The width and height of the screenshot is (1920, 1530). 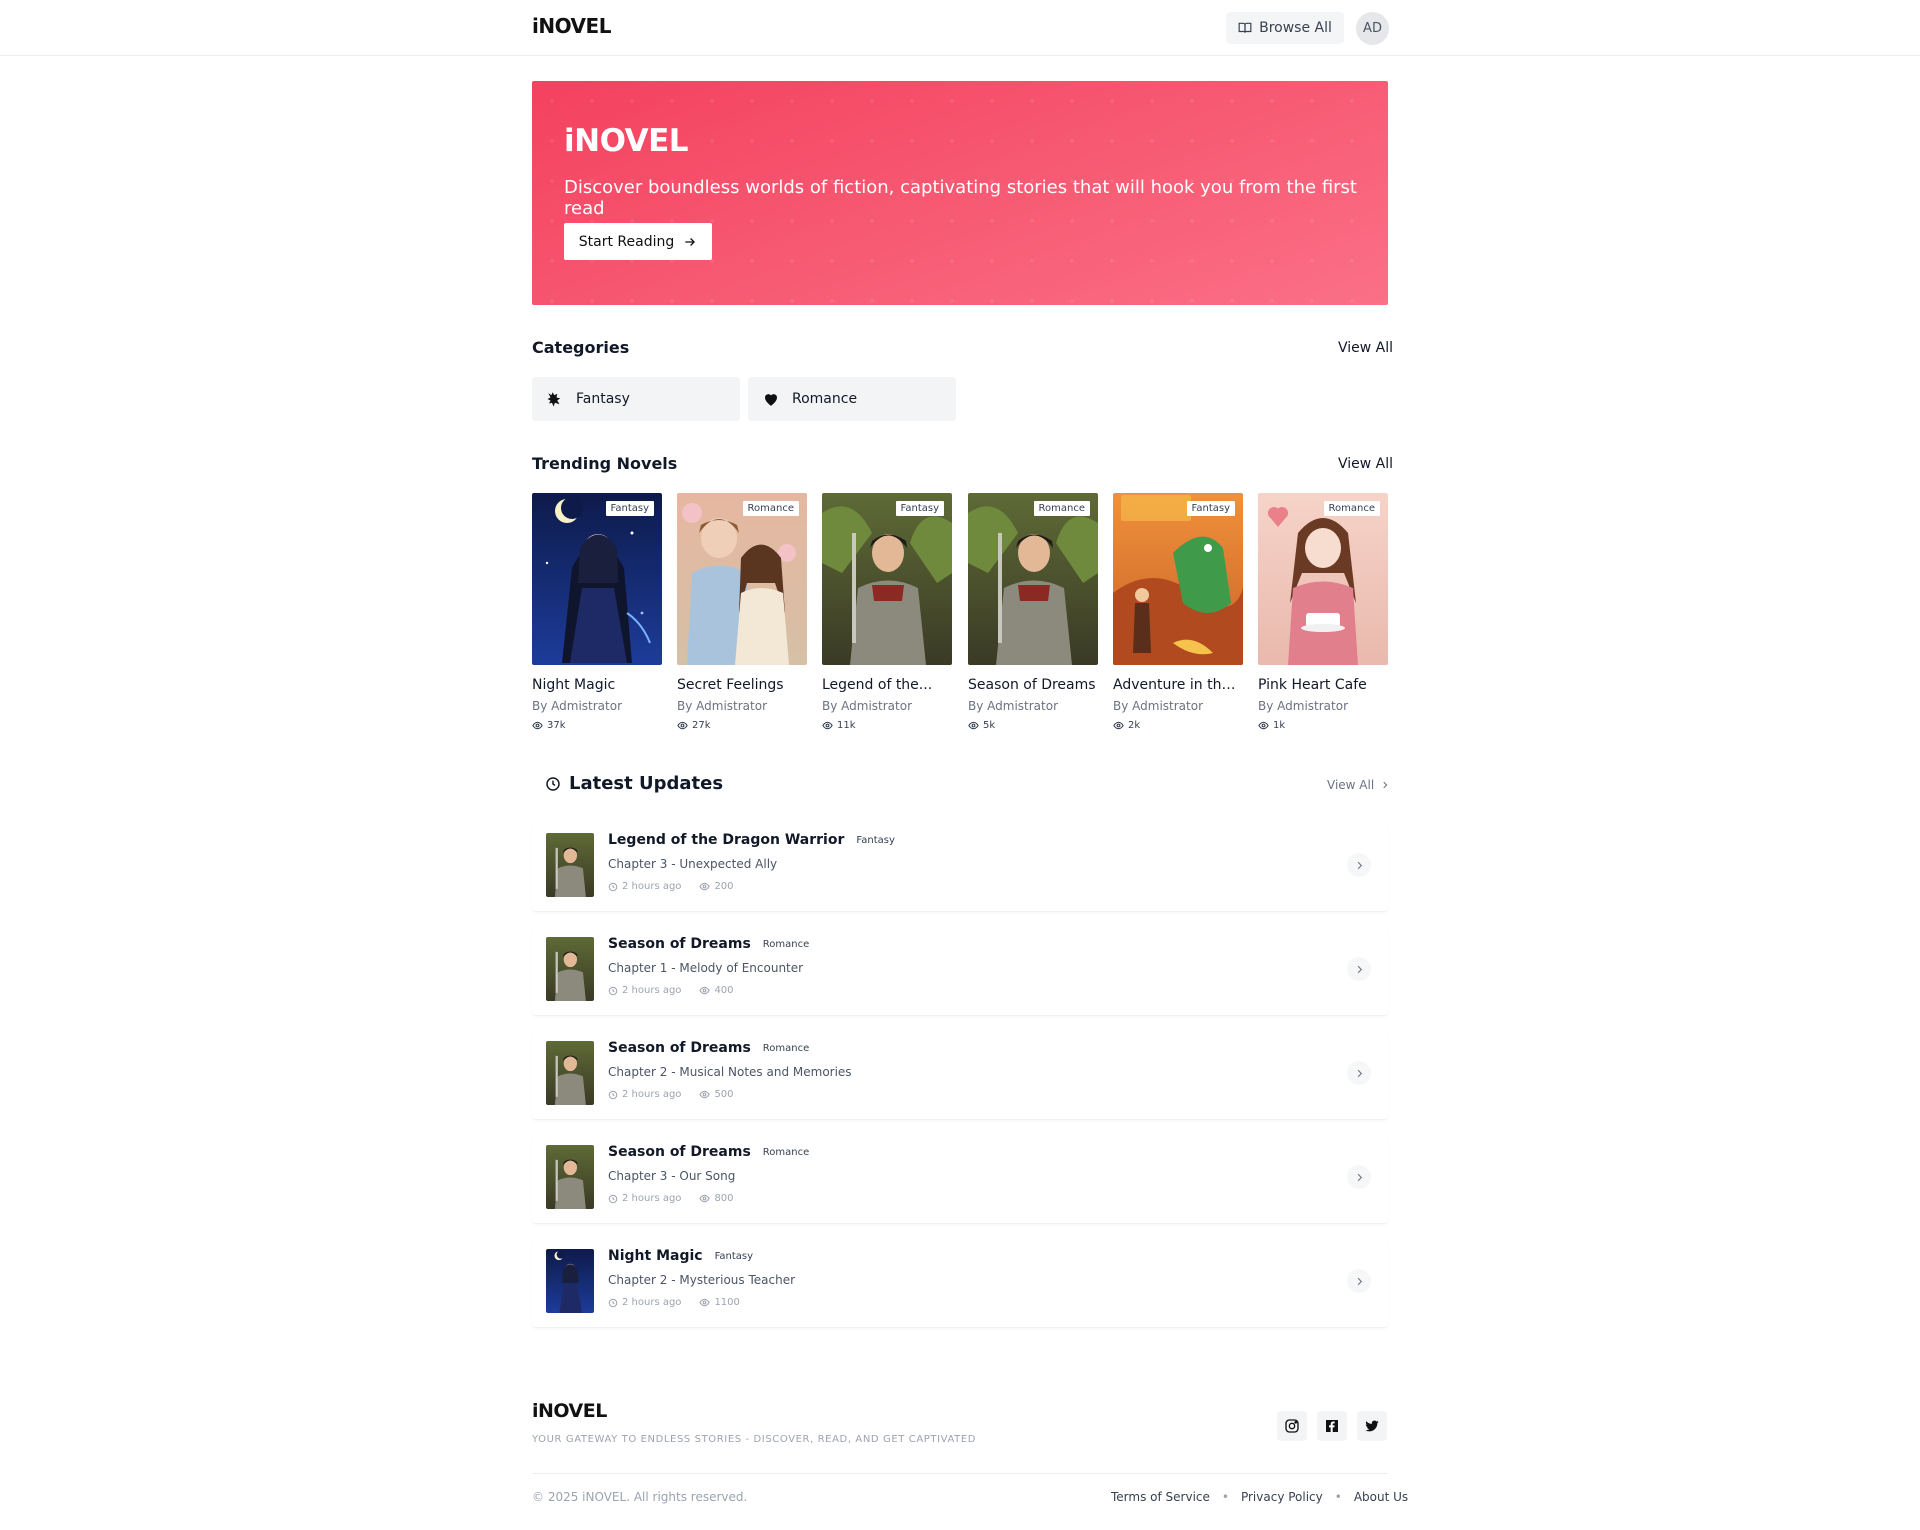 What do you see at coordinates (569, 1411) in the screenshot?
I see `footer-brand-logo: iNOVEL` at bounding box center [569, 1411].